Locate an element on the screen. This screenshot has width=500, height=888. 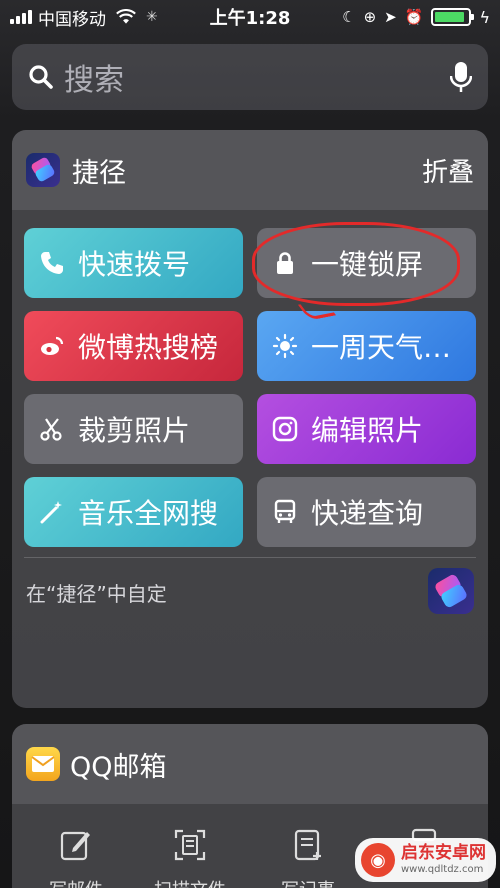
search-placeholder: 搜索 is located at coordinates (257, 77).